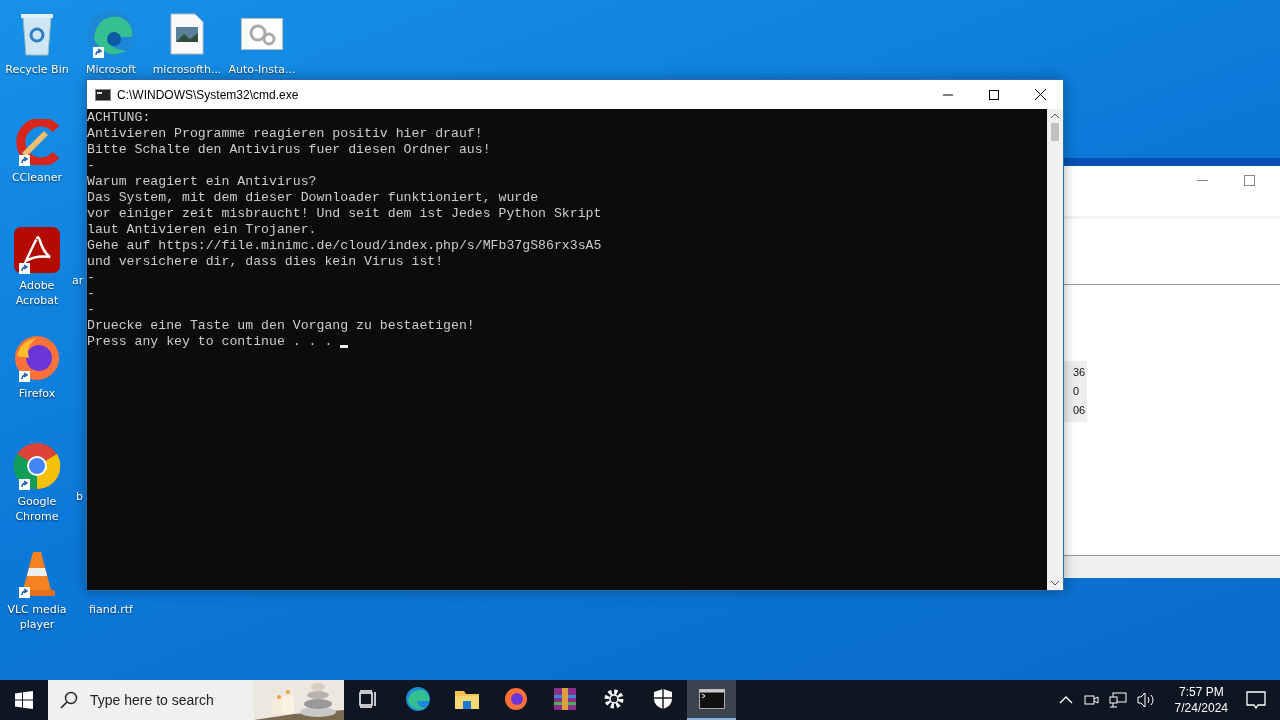 This screenshot has width=1280, height=720. What do you see at coordinates (37, 466) in the screenshot?
I see `chrome-icon` at bounding box center [37, 466].